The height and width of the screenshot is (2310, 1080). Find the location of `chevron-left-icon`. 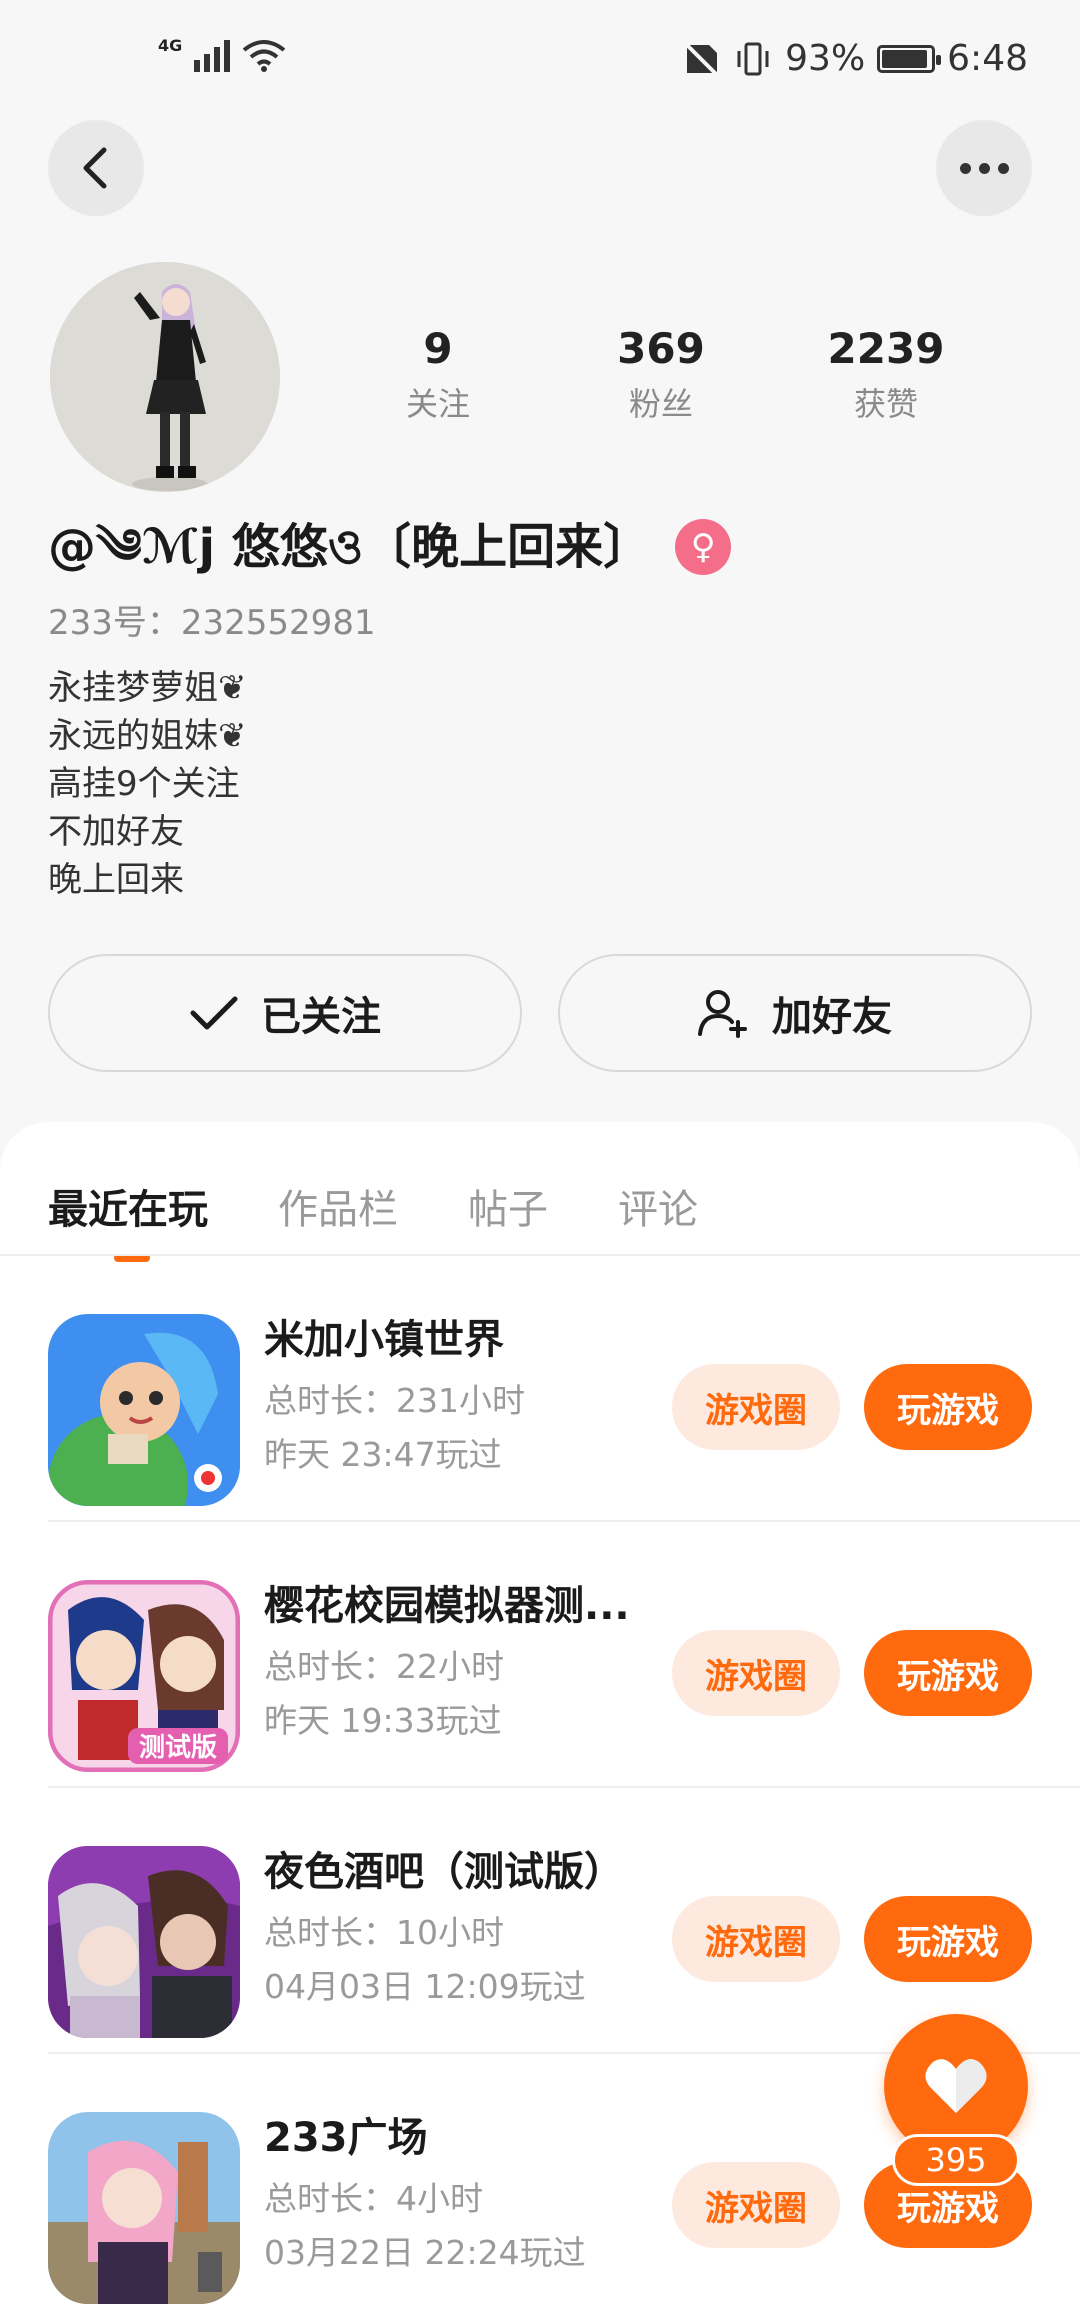

chevron-left-icon is located at coordinates (95, 168).